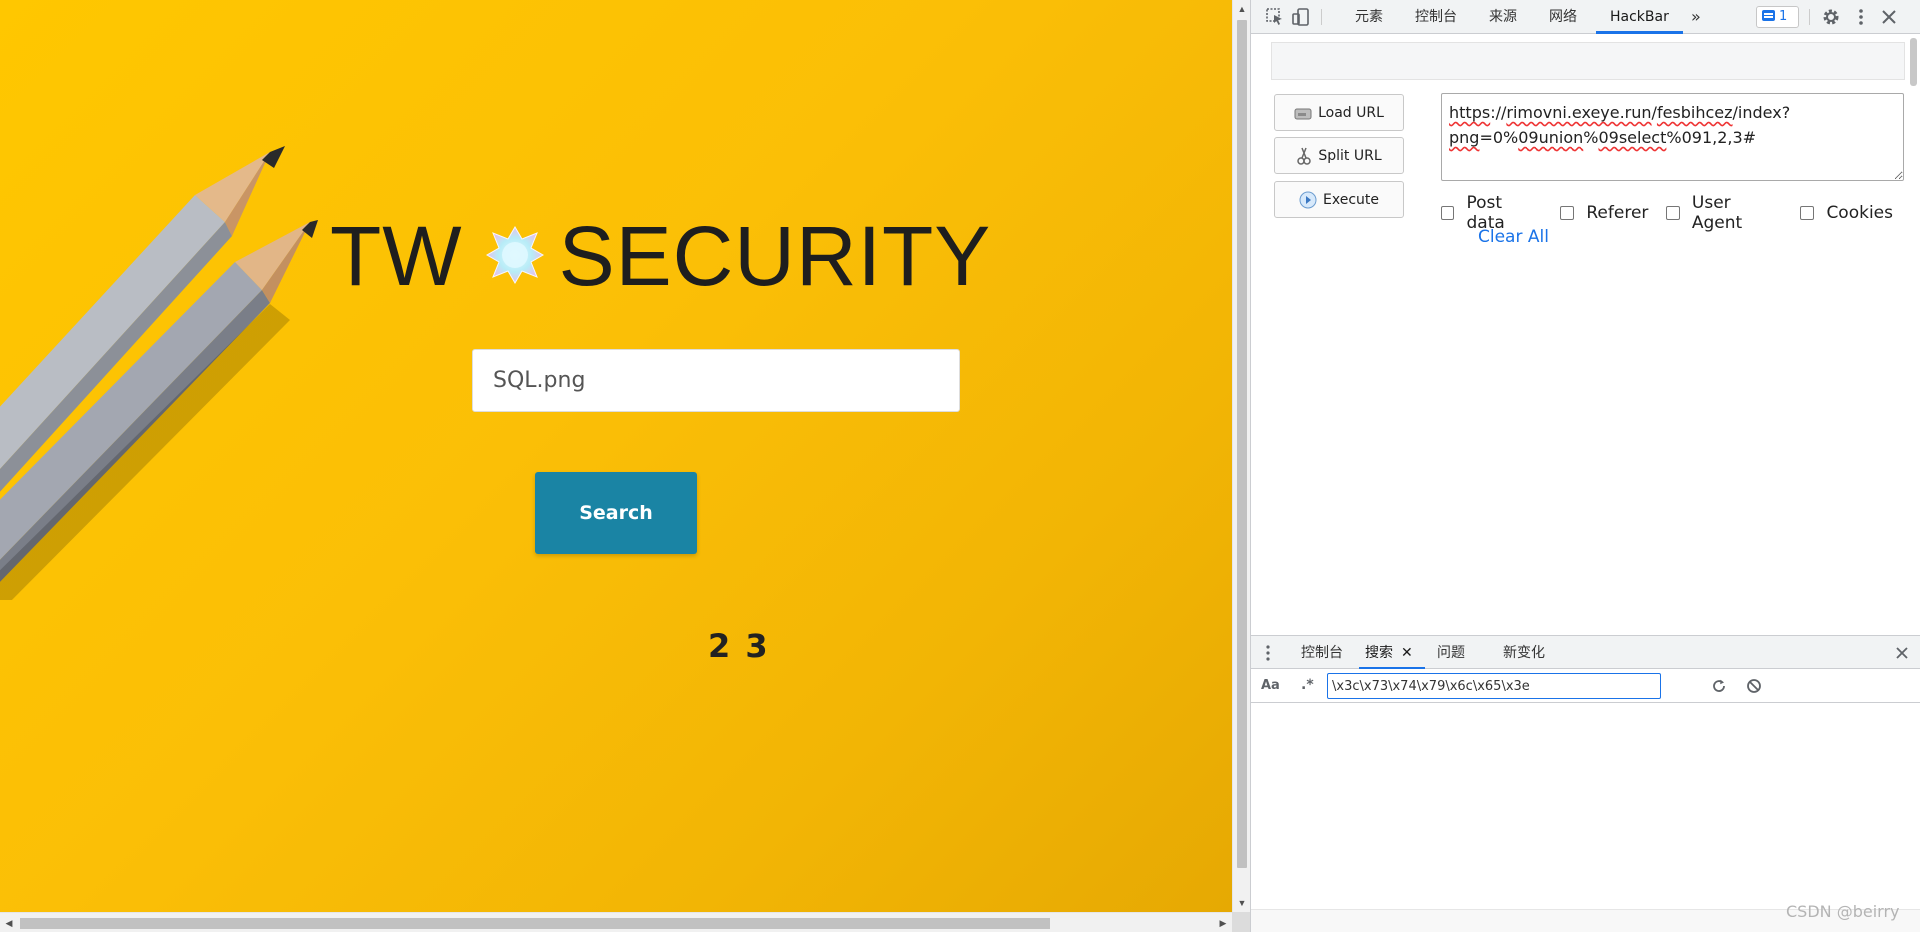  I want to click on tab-hackbar: HackBar, so click(1639, 17).